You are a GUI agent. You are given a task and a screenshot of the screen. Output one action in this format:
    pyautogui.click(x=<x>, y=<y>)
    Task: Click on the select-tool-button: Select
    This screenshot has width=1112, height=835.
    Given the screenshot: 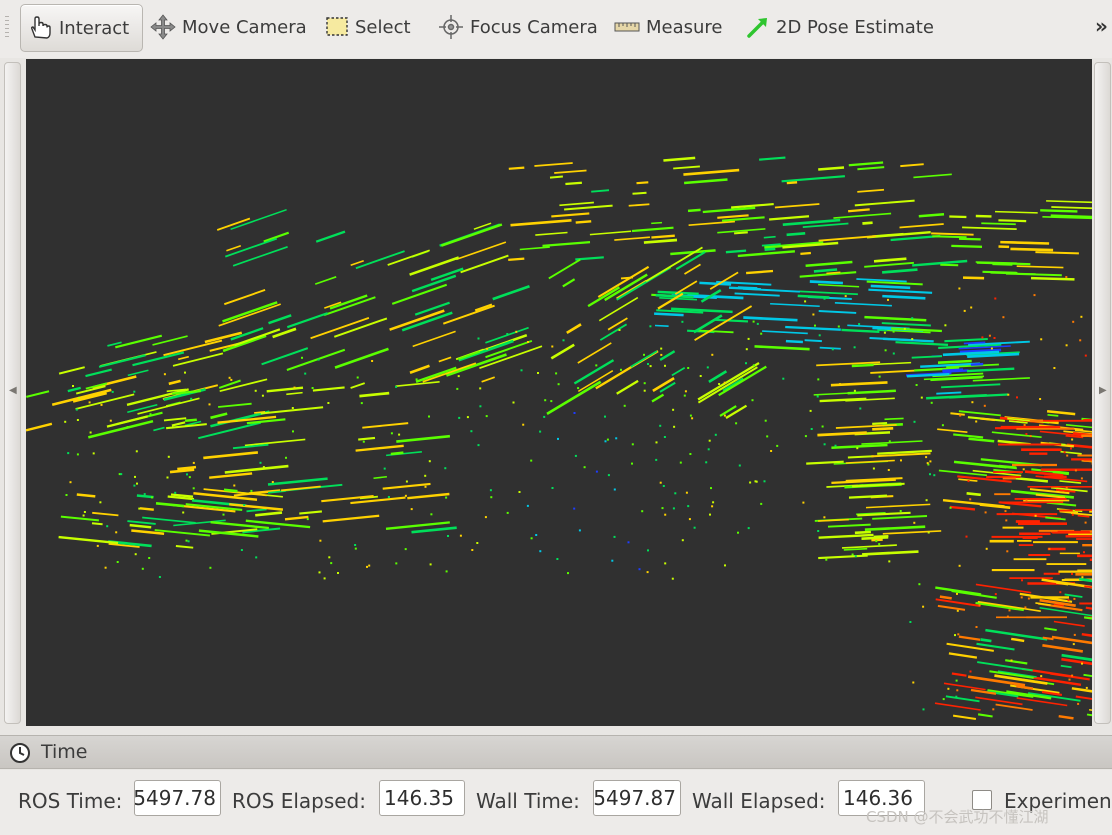 What is the action you would take?
    pyautogui.click(x=368, y=27)
    